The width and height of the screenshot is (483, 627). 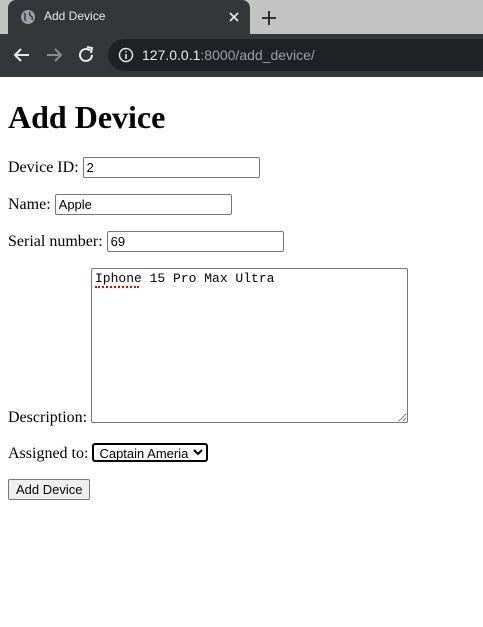 What do you see at coordinates (234, 17) in the screenshot?
I see `close-icon` at bounding box center [234, 17].